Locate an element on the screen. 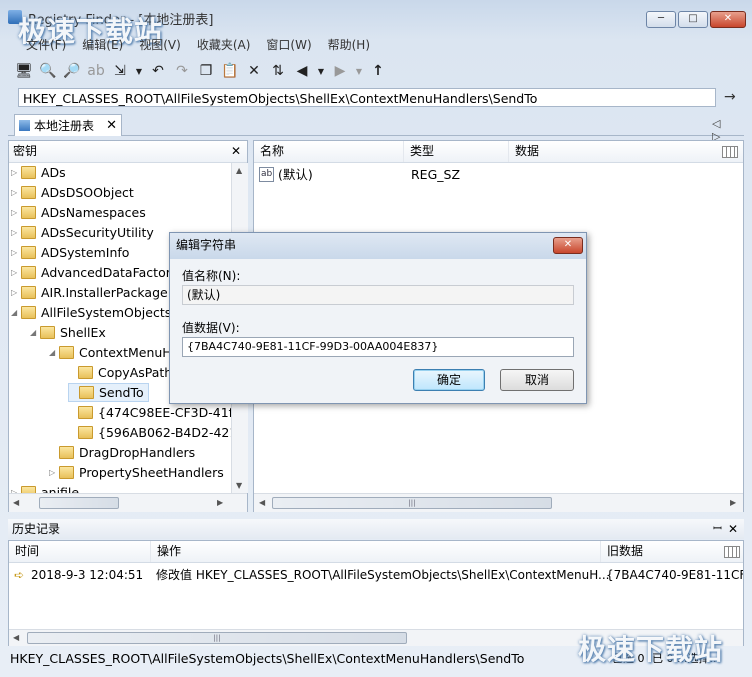 This screenshot has width=752, height=677. history-old-data: {7BA4C740-9E81-11CF-9 is located at coordinates (674, 575).